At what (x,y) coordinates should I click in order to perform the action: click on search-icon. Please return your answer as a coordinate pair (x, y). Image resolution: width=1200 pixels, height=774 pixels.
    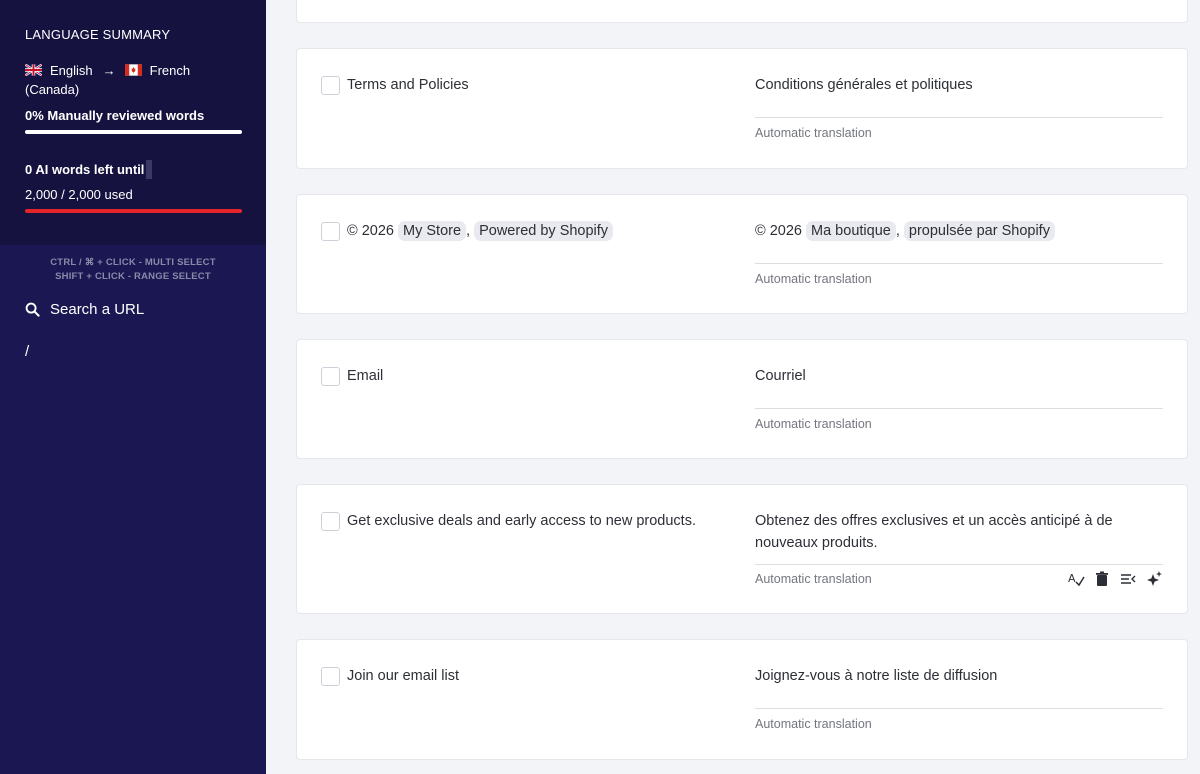
    Looking at the image, I should click on (32, 309).